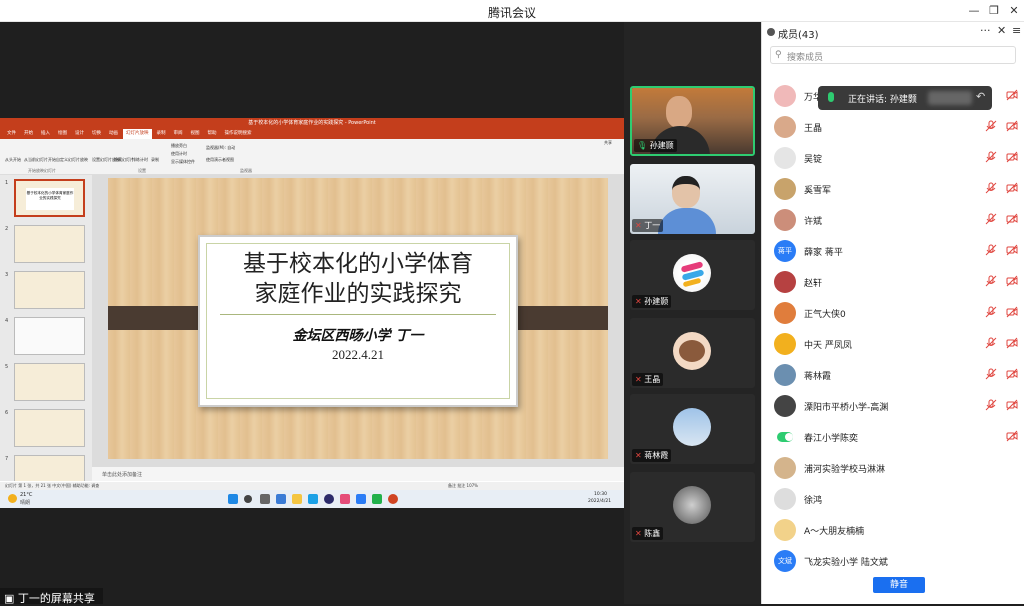 The image size is (1024, 606). I want to click on mute-all-button: 静音, so click(899, 585).